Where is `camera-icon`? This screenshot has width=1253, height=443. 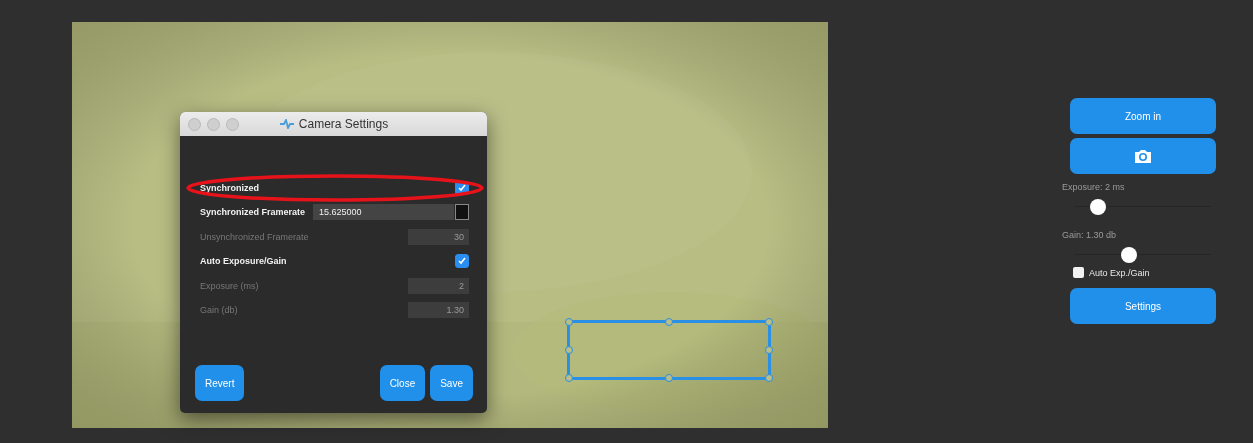
camera-icon is located at coordinates (1143, 156).